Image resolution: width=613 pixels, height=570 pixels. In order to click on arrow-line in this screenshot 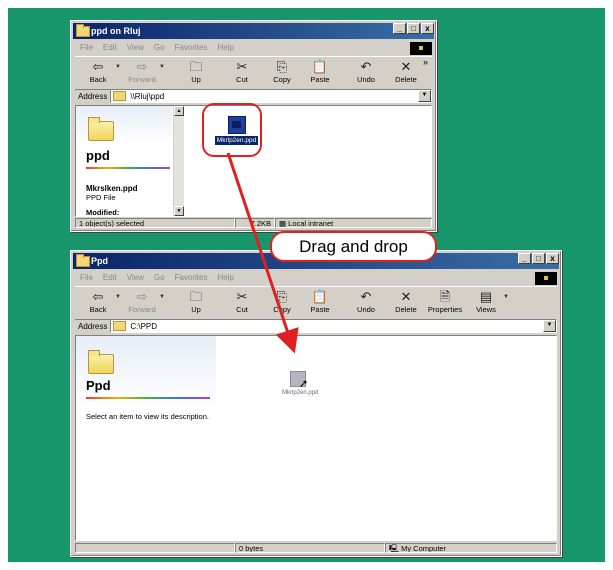, I will do `click(262, 253)`.